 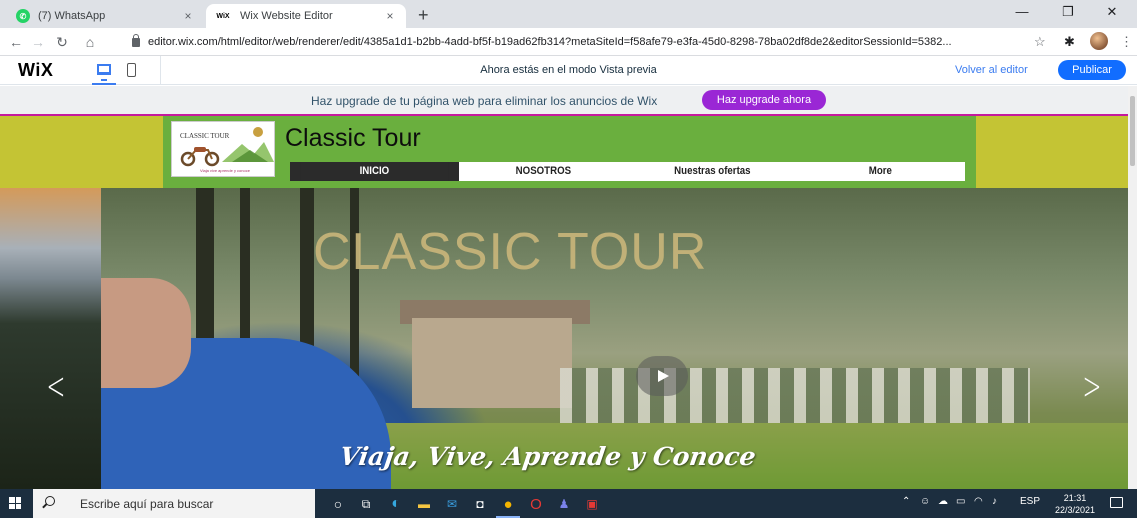 What do you see at coordinates (136, 40) in the screenshot?
I see `lock-icon` at bounding box center [136, 40].